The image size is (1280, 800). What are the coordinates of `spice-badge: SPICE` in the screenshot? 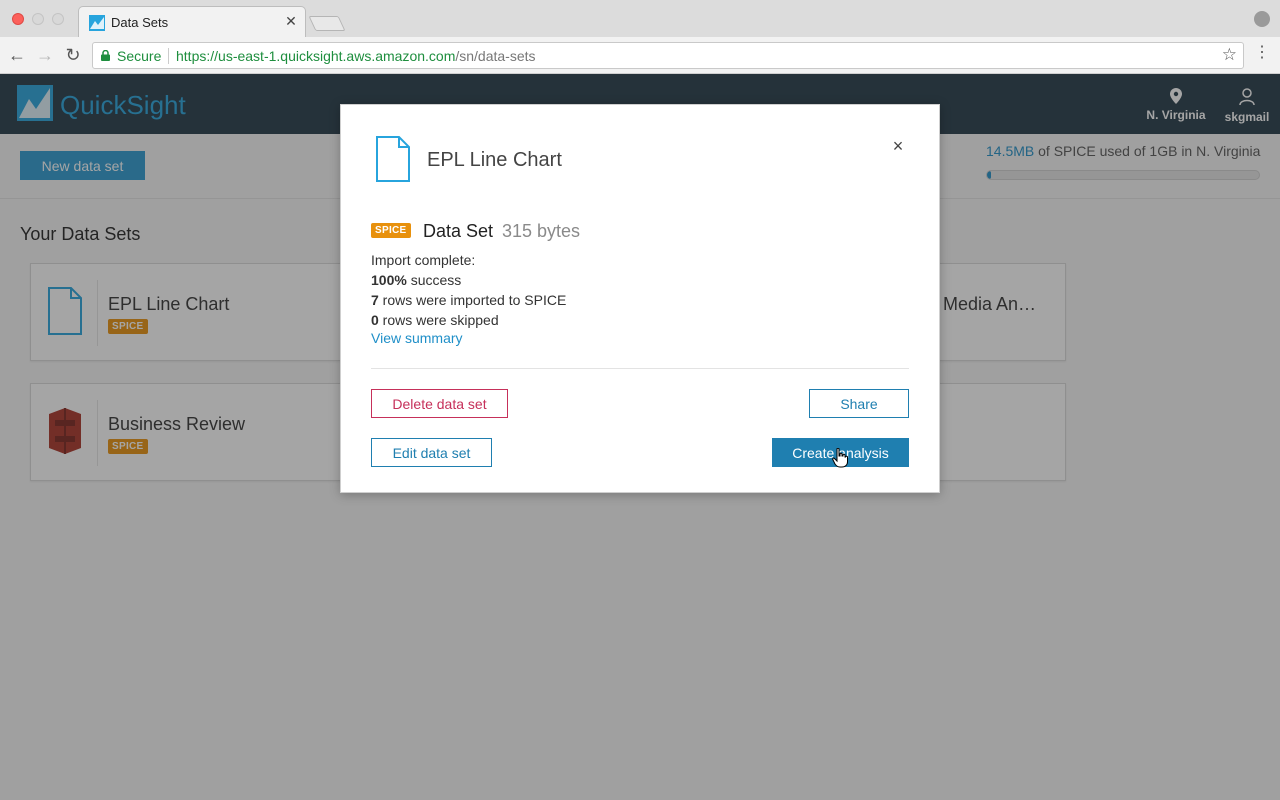 It's located at (391, 230).